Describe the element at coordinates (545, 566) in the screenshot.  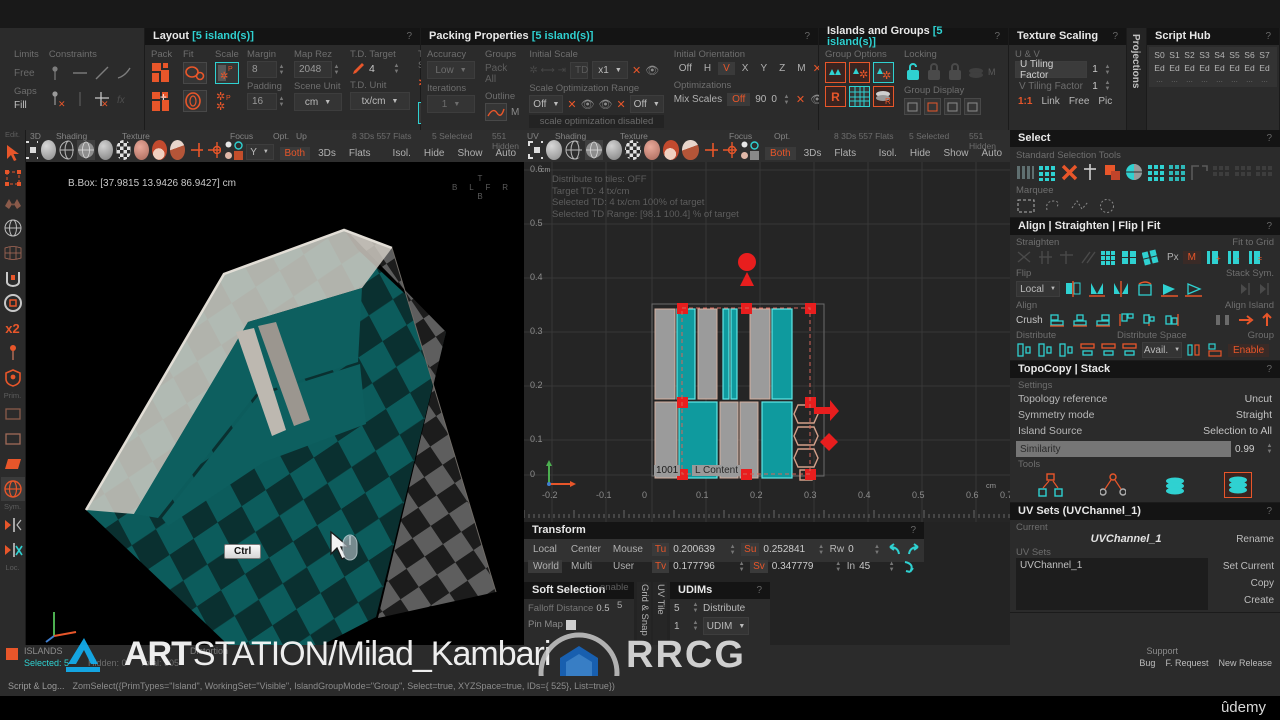
I see `transform-world-button: World` at that location.